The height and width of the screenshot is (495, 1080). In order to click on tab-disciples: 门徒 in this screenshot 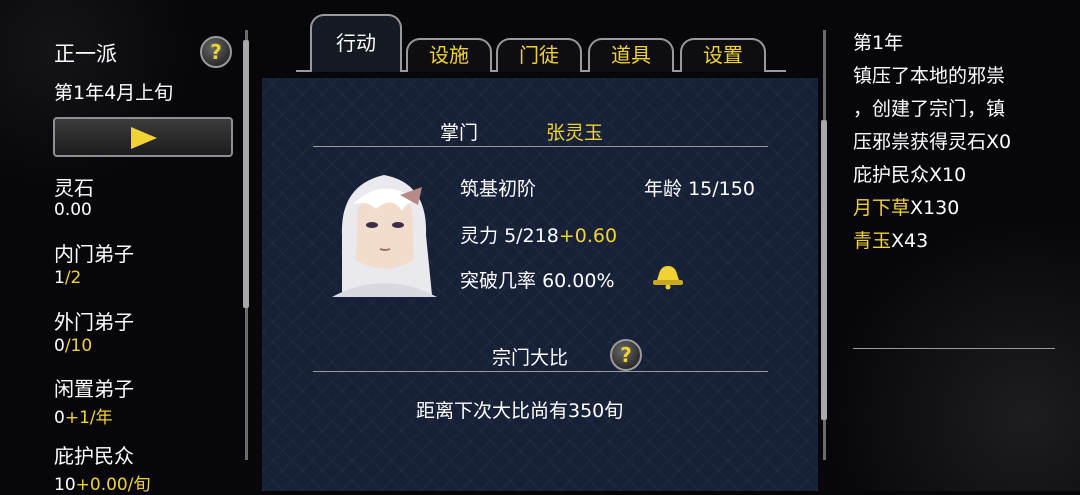, I will do `click(539, 55)`.